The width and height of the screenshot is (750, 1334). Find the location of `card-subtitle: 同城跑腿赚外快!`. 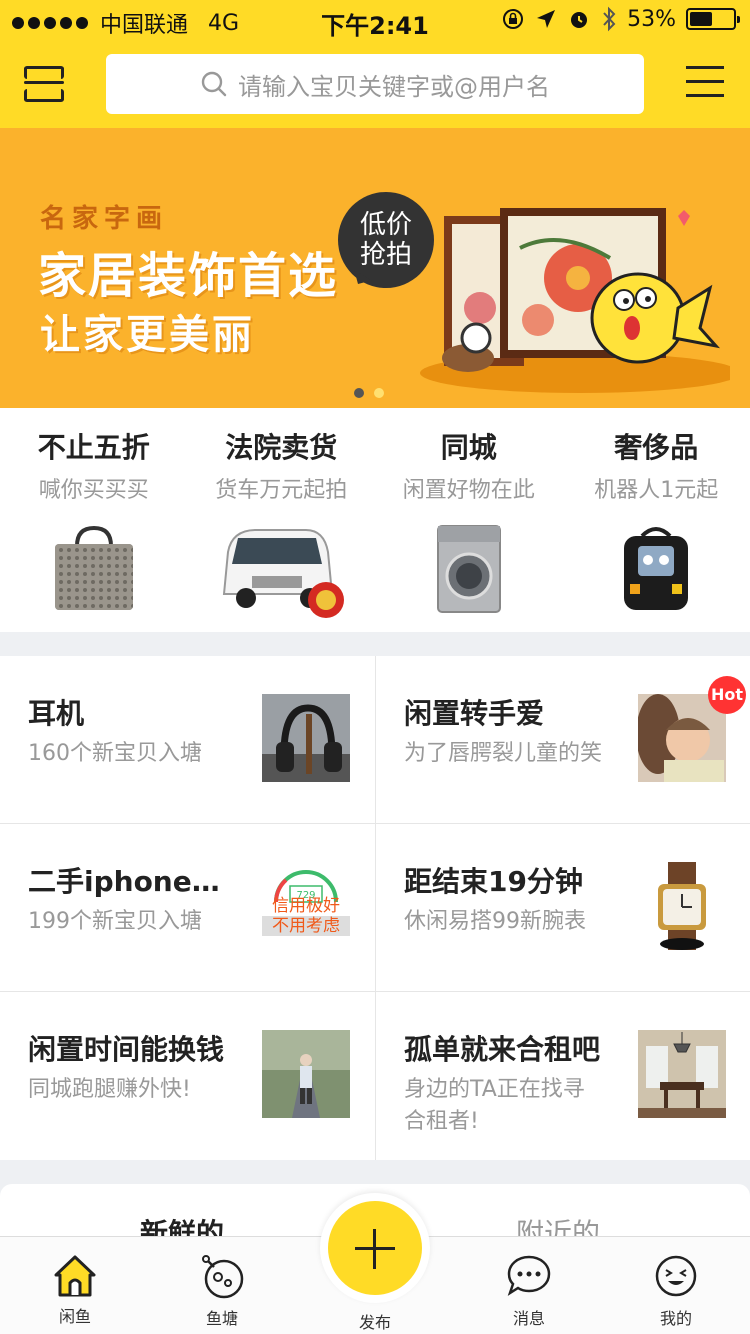

card-subtitle: 同城跑腿赚外快! is located at coordinates (109, 1089).